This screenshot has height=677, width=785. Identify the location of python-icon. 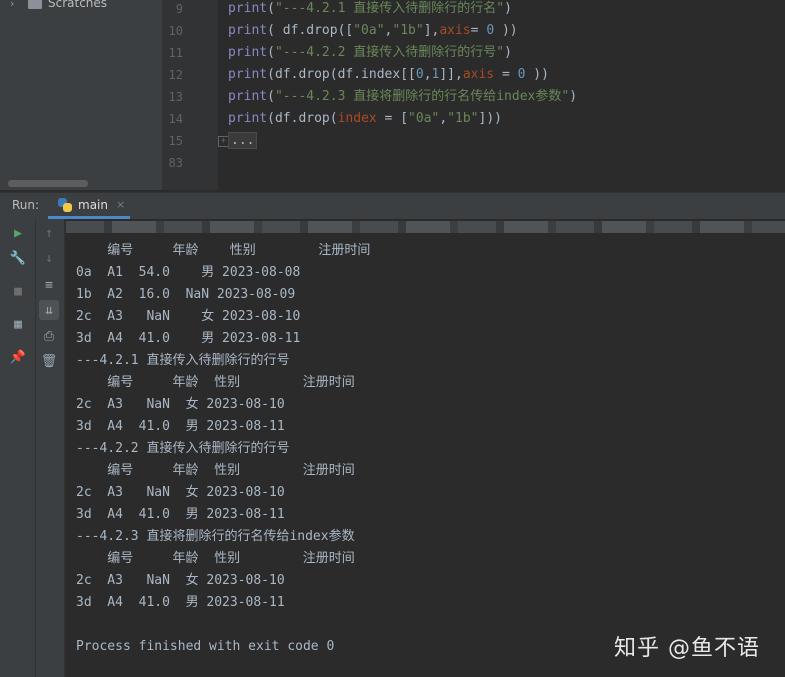
(65, 204).